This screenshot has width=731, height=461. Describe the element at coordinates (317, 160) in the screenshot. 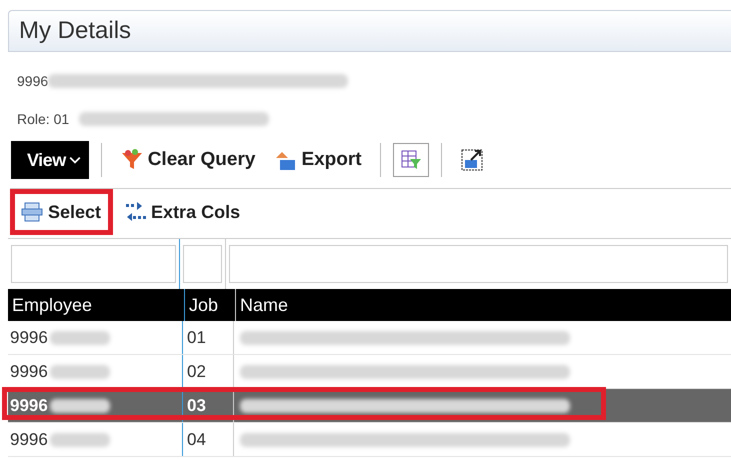

I see `export-button: Export` at that location.